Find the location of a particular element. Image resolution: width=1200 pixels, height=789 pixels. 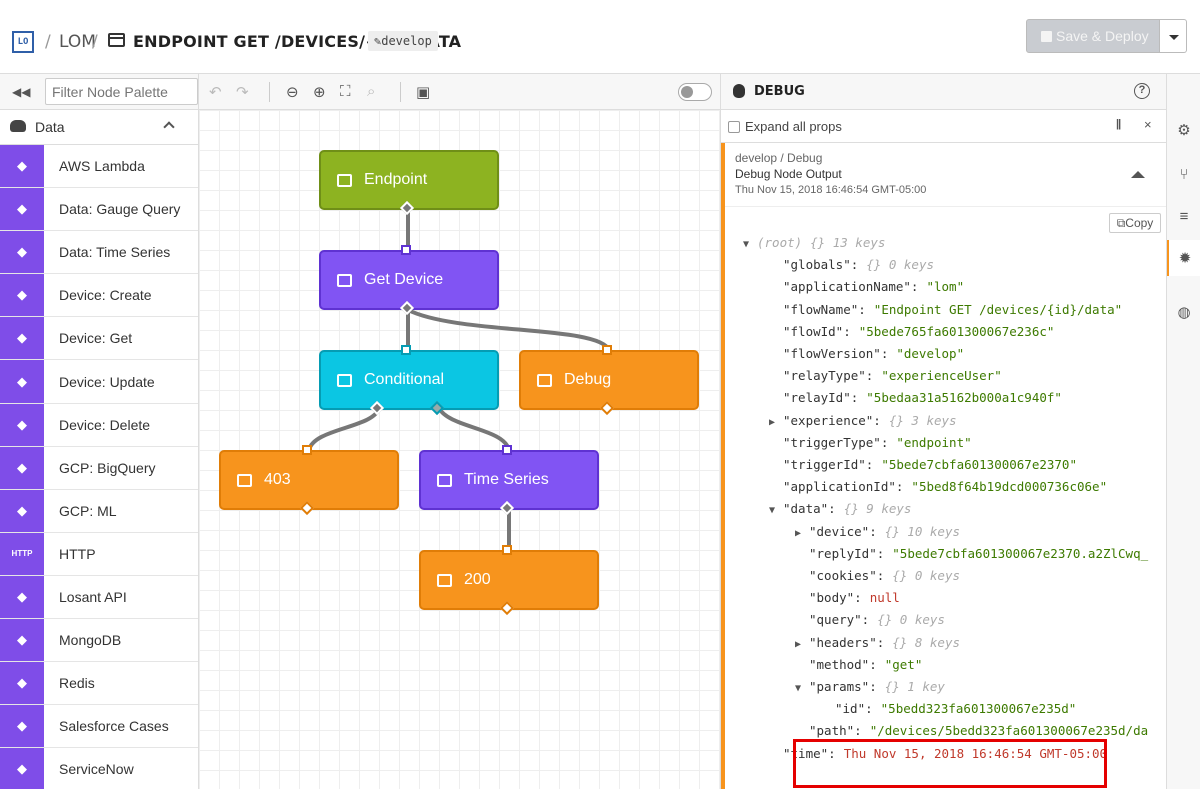

palette-category-data: Data is located at coordinates (99, 127).